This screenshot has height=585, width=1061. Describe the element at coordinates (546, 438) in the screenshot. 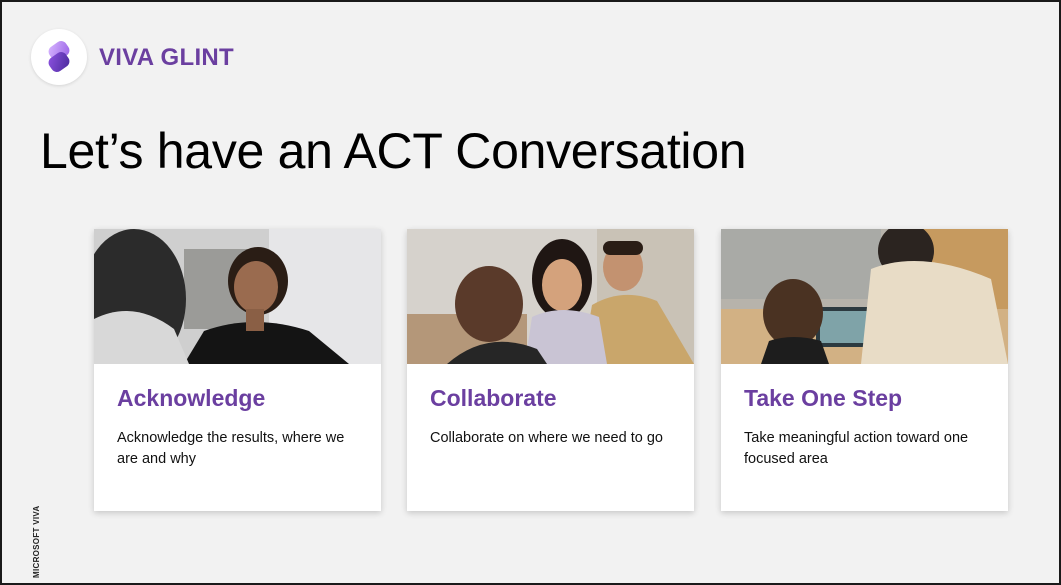

I see `card-description: Collaborate on where we need to go` at that location.